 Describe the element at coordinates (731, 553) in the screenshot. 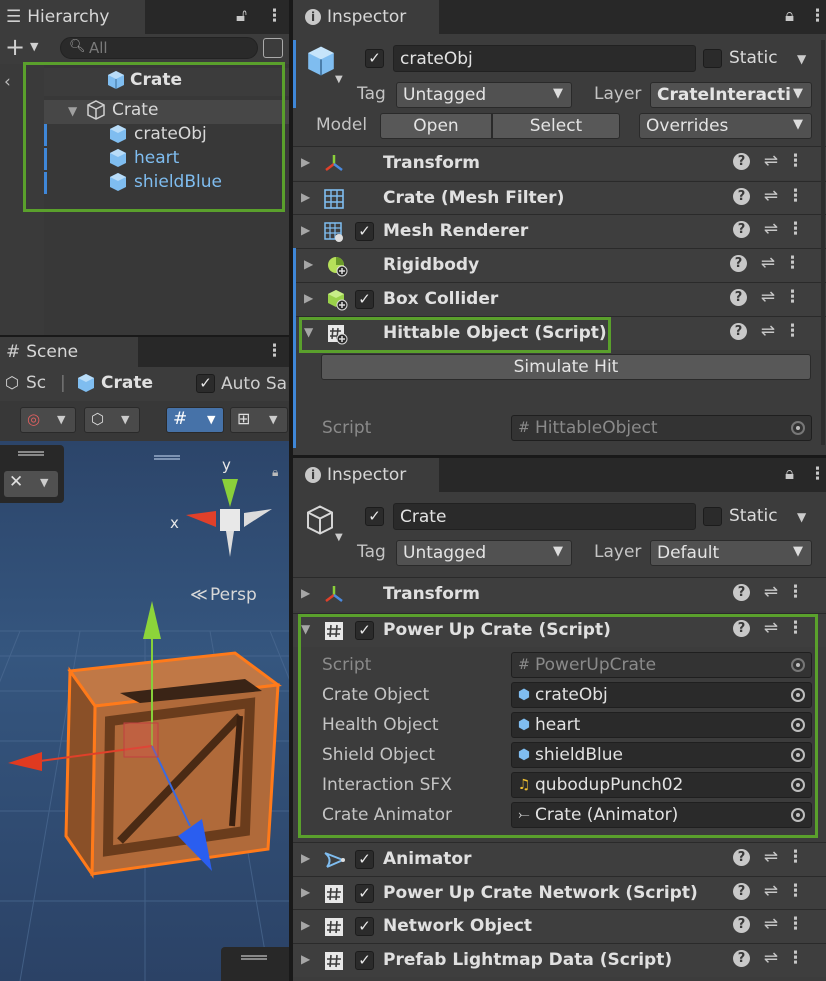

I see `layer-dropdown: Default ▼` at that location.